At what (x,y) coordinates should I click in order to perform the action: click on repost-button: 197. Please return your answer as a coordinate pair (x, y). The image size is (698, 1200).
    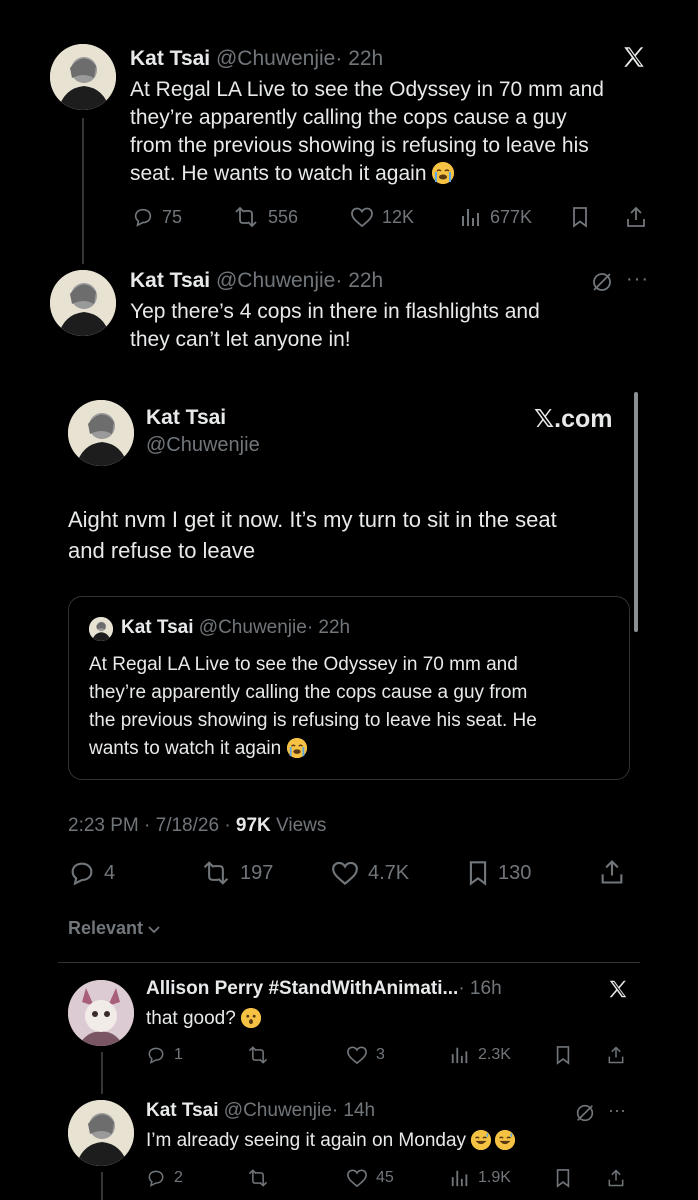
    Looking at the image, I should click on (236, 873).